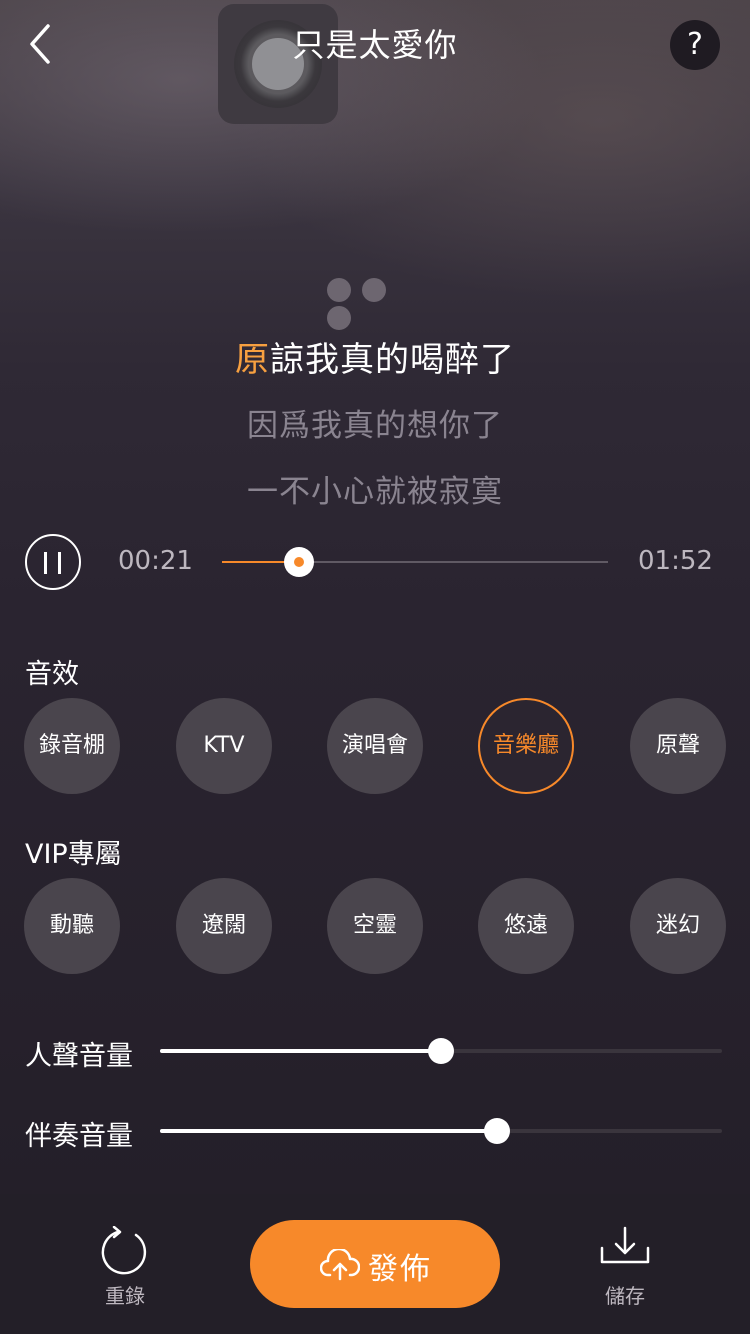 This screenshot has height=1334, width=750. What do you see at coordinates (675, 561) in the screenshot?
I see `total-time: 01:52` at bounding box center [675, 561].